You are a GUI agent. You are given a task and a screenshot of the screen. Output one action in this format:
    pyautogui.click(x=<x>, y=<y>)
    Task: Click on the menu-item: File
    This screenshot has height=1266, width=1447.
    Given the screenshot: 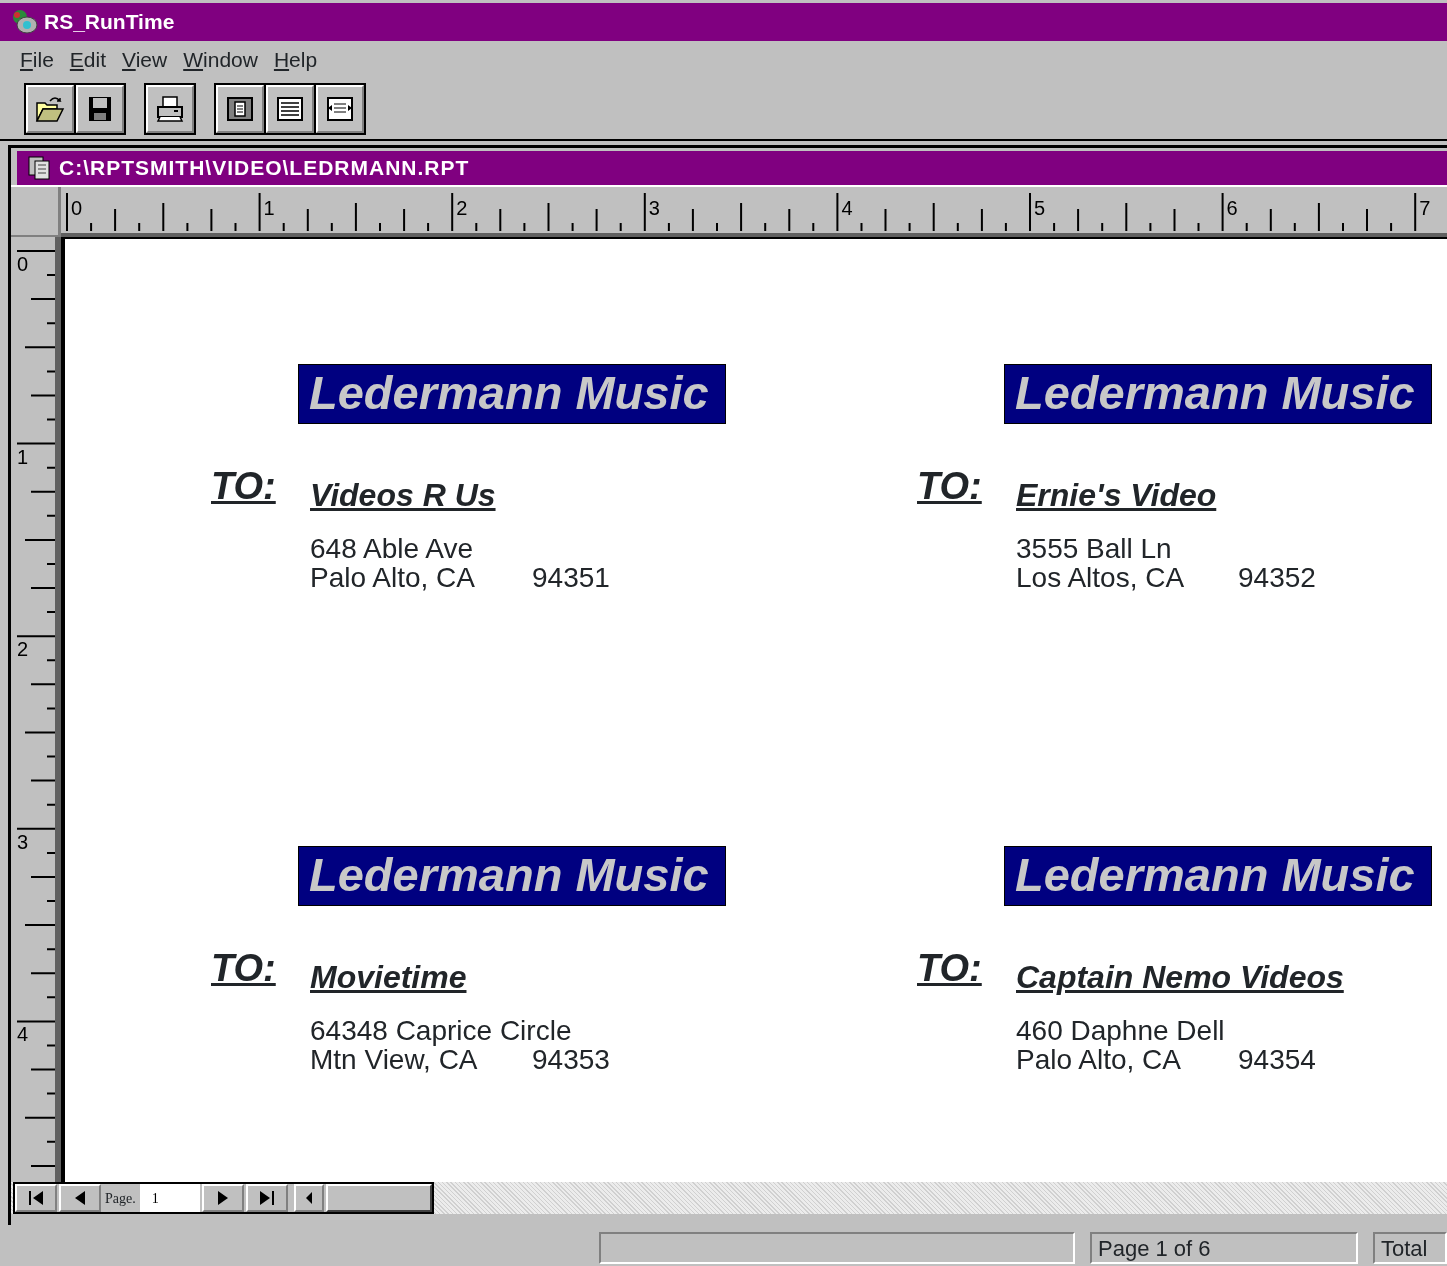 What is the action you would take?
    pyautogui.click(x=37, y=60)
    